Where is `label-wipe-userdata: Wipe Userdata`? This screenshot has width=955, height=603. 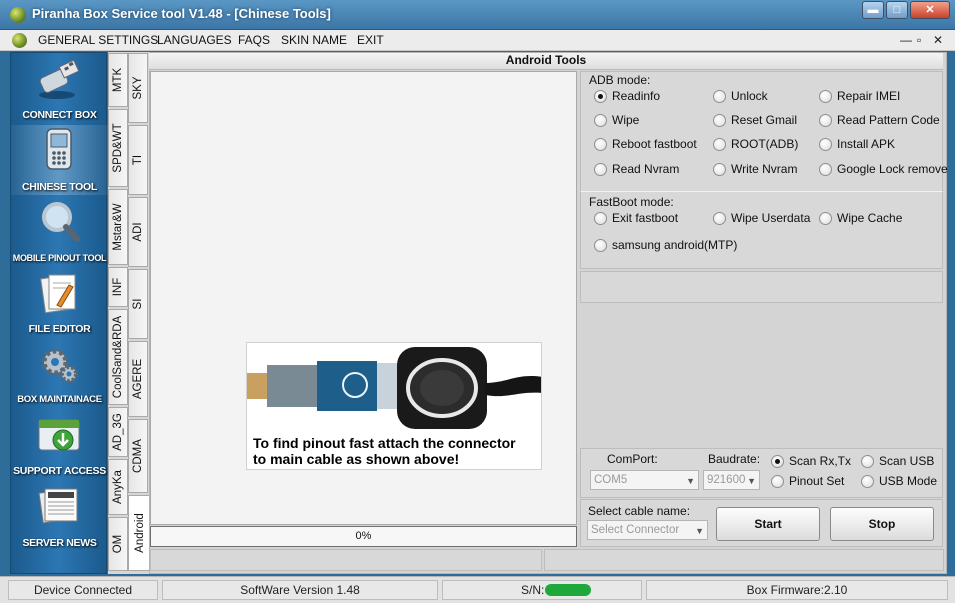 label-wipe-userdata: Wipe Userdata is located at coordinates (771, 218).